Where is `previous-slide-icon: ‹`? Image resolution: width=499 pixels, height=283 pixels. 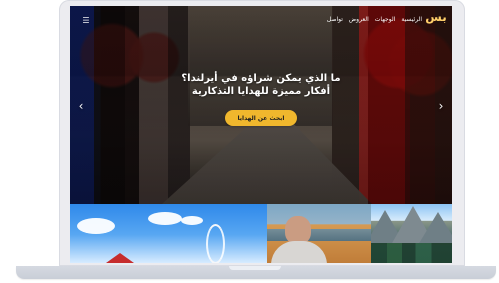 previous-slide-icon: ‹ is located at coordinates (81, 106).